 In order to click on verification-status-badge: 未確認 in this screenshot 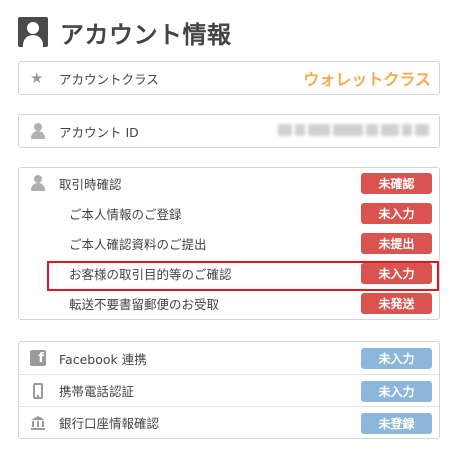, I will do `click(396, 183)`.